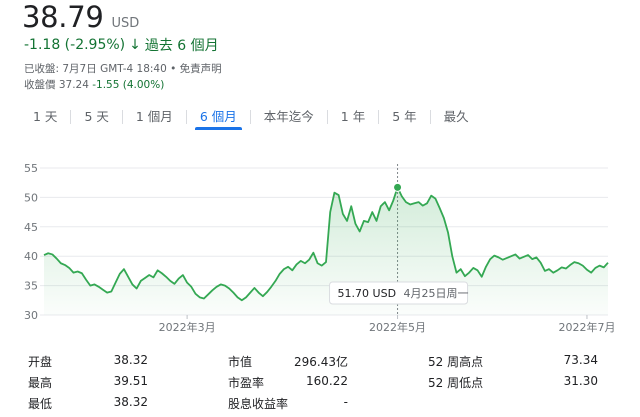  What do you see at coordinates (367, 293) in the screenshot?
I see `tooltip-price: 51.70 USD` at bounding box center [367, 293].